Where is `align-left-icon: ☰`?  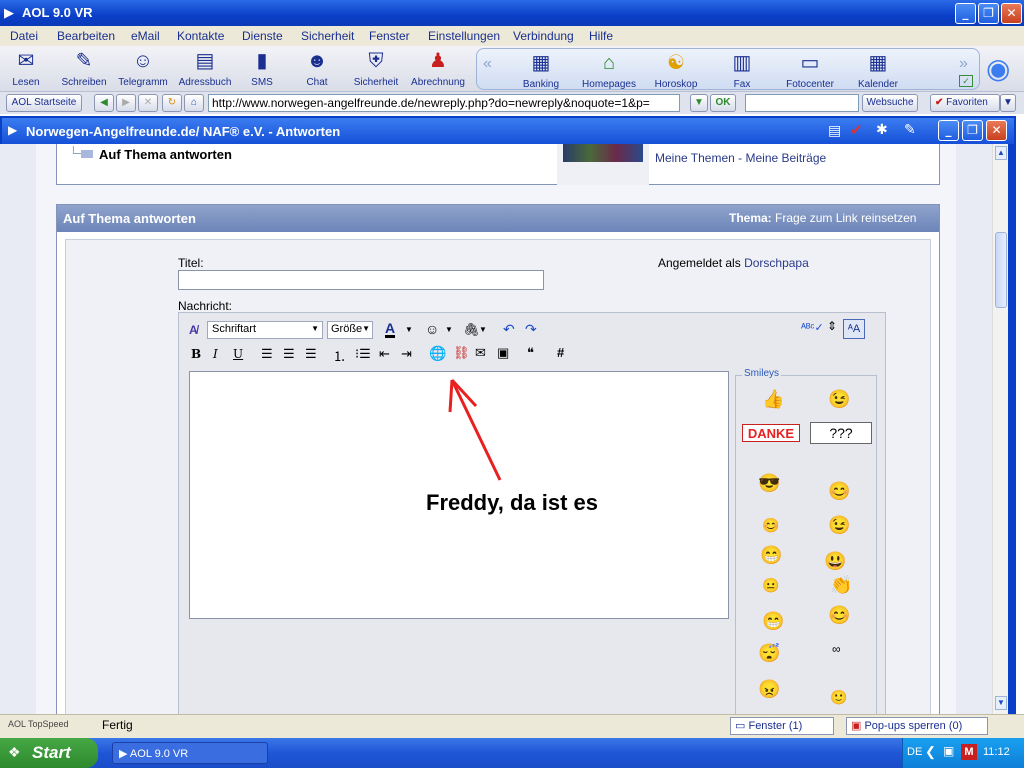 align-left-icon: ☰ is located at coordinates (267, 354).